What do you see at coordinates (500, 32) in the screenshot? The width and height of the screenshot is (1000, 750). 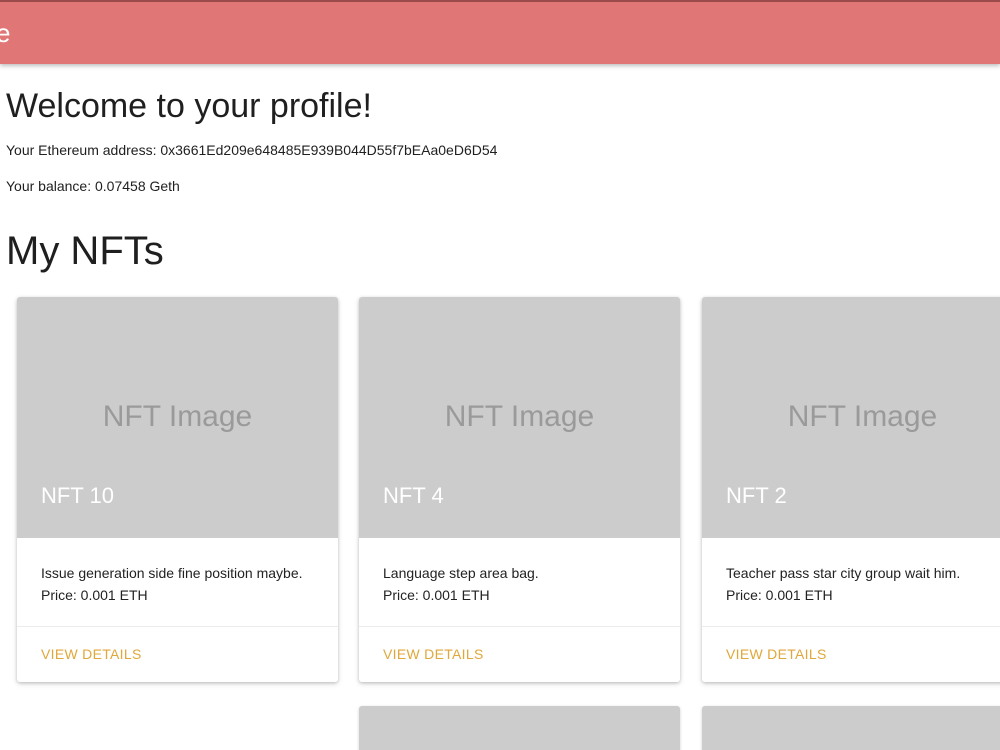 I see `app-bar: e` at bounding box center [500, 32].